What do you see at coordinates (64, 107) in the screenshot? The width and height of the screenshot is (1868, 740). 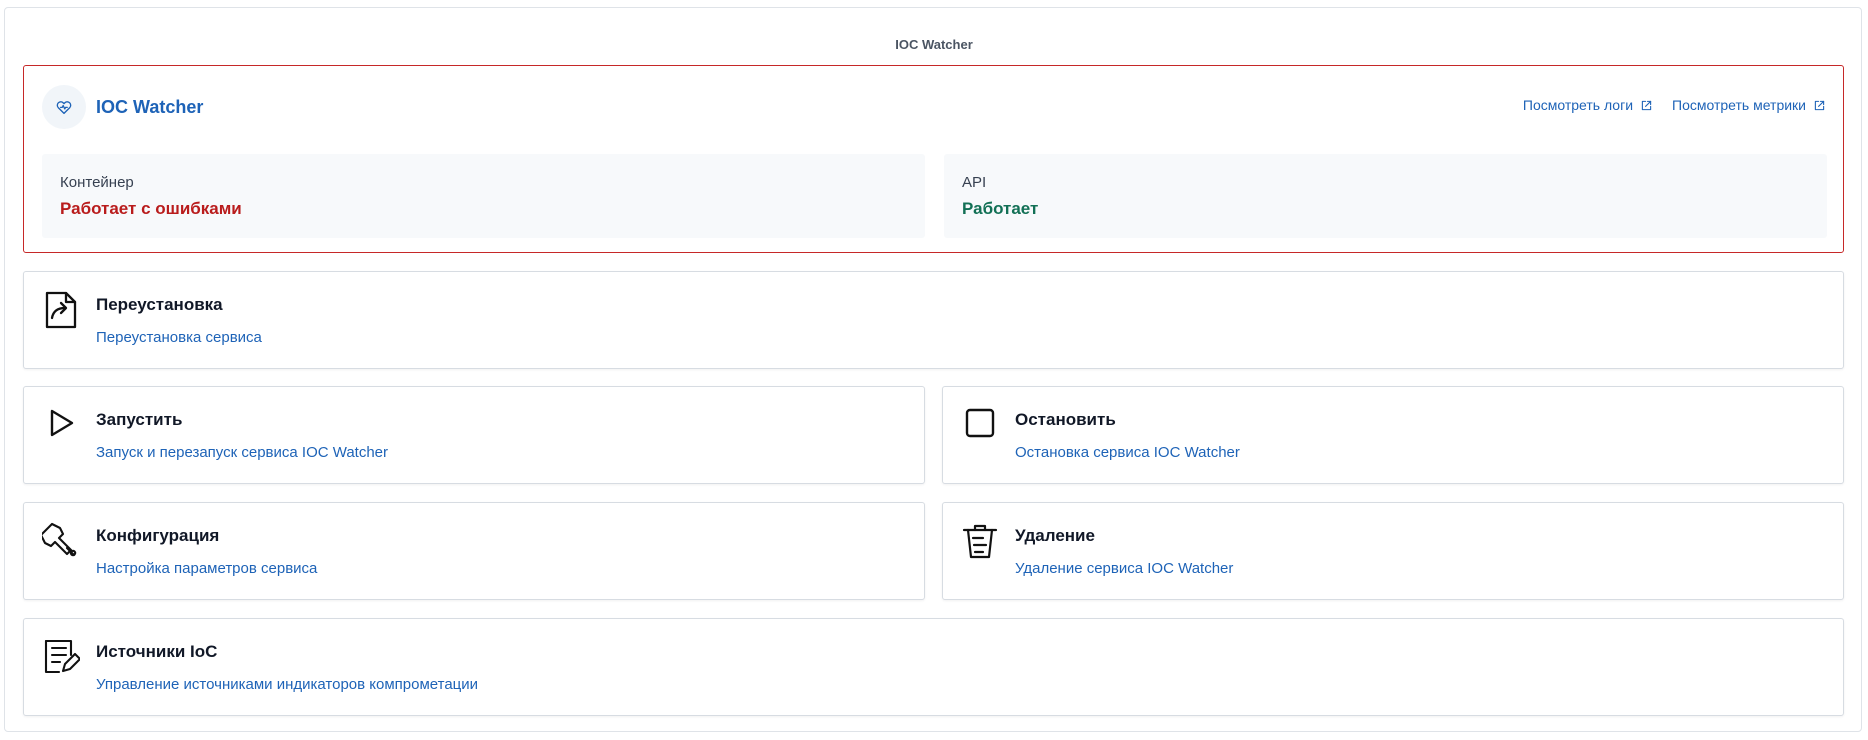 I see `heart-pulse-icon` at bounding box center [64, 107].